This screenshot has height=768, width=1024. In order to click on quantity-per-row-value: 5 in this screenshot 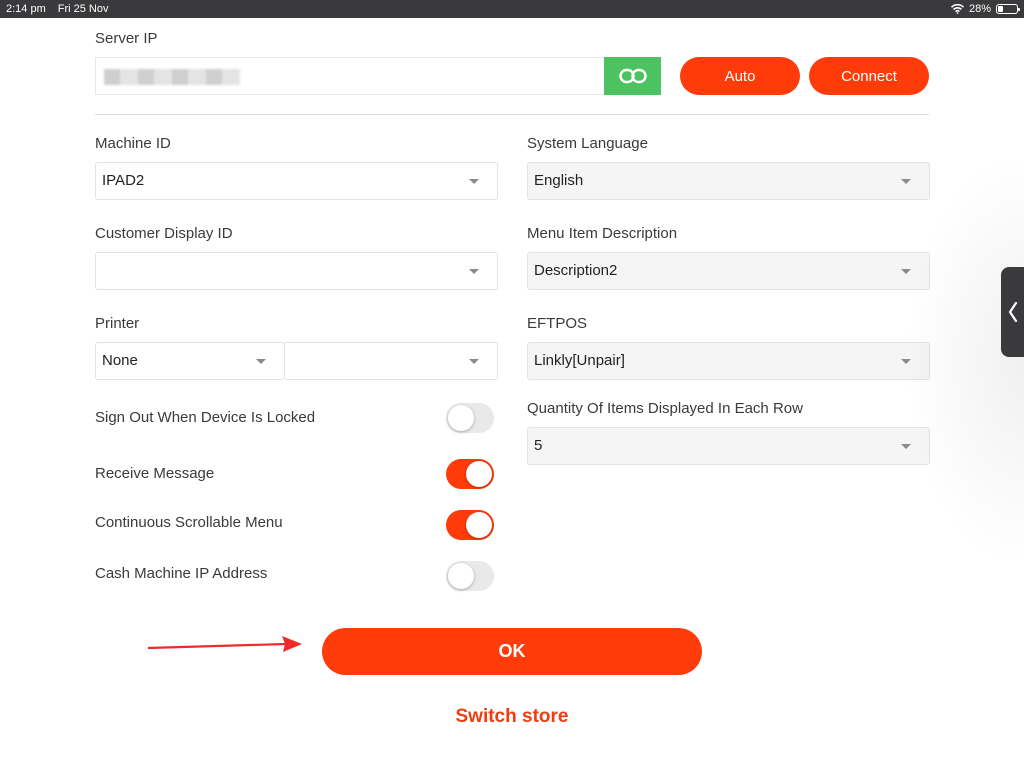, I will do `click(538, 445)`.